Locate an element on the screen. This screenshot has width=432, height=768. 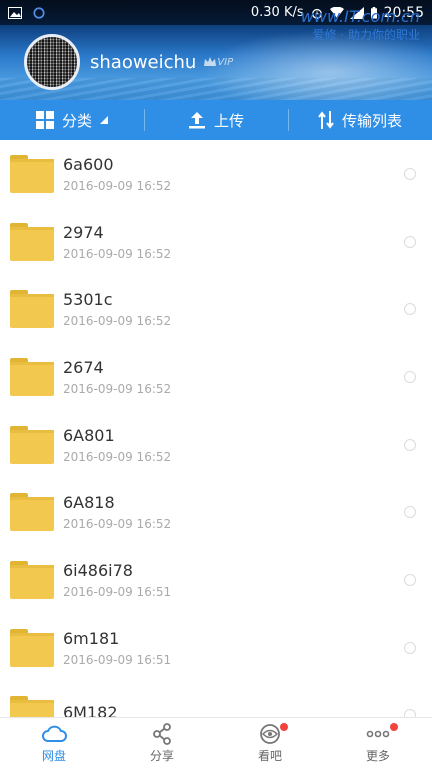
category-button: 分类 is located at coordinates (72, 120).